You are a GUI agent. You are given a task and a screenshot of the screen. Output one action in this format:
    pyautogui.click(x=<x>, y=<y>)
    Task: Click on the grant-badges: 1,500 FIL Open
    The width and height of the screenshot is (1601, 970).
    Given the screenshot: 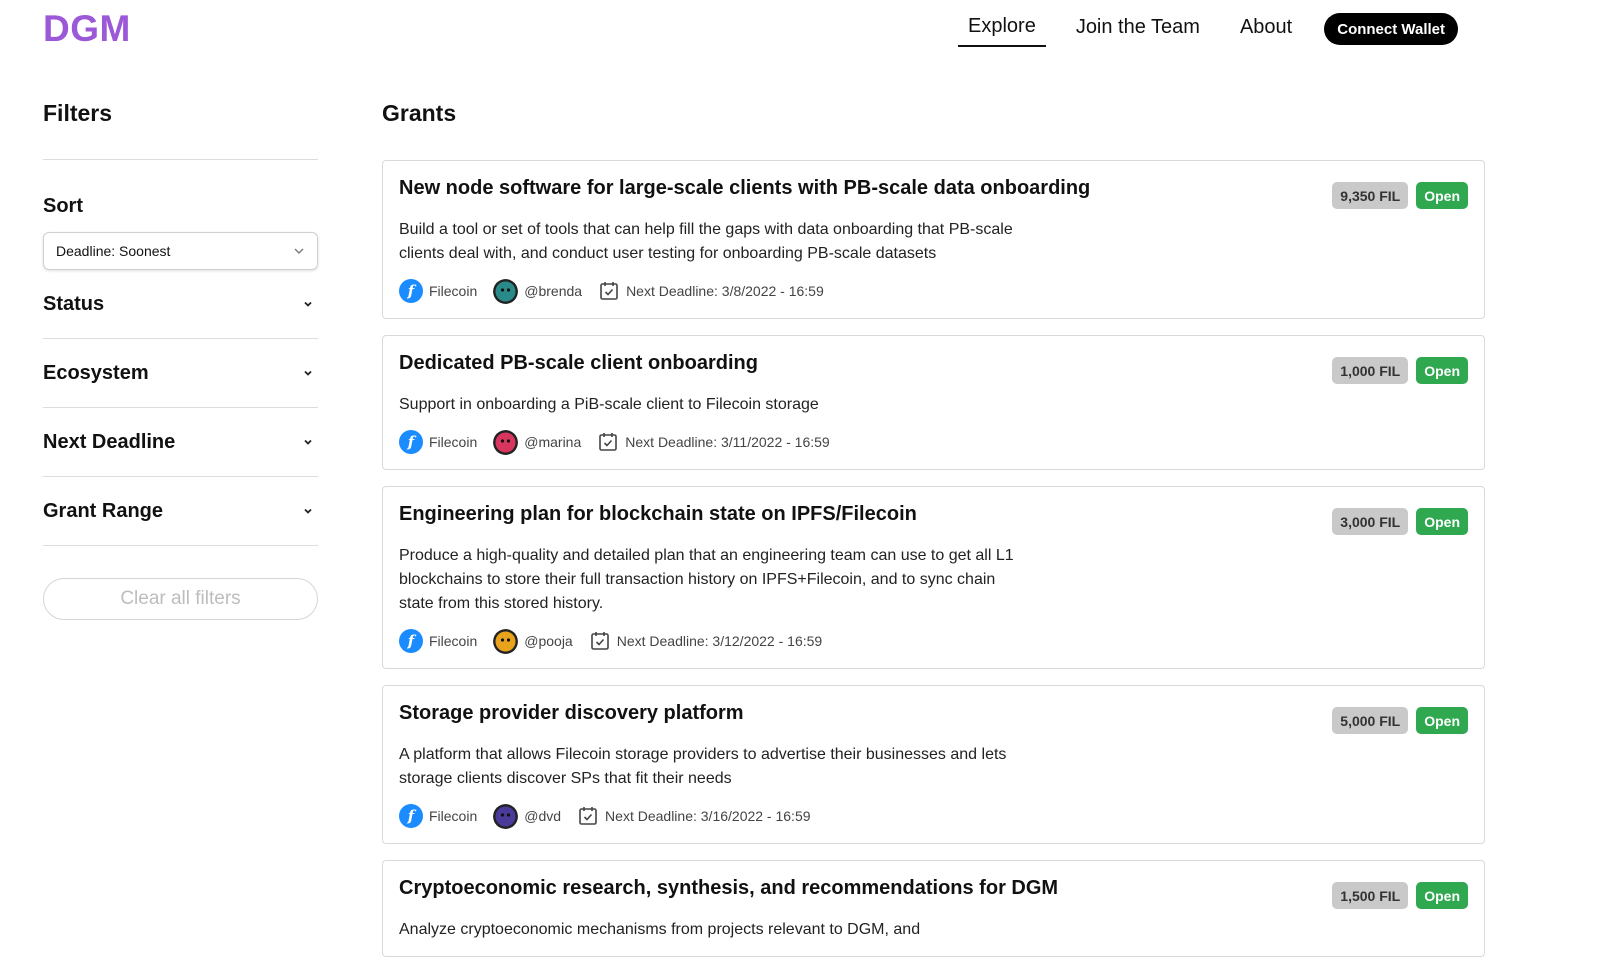 What is the action you would take?
    pyautogui.click(x=1400, y=895)
    